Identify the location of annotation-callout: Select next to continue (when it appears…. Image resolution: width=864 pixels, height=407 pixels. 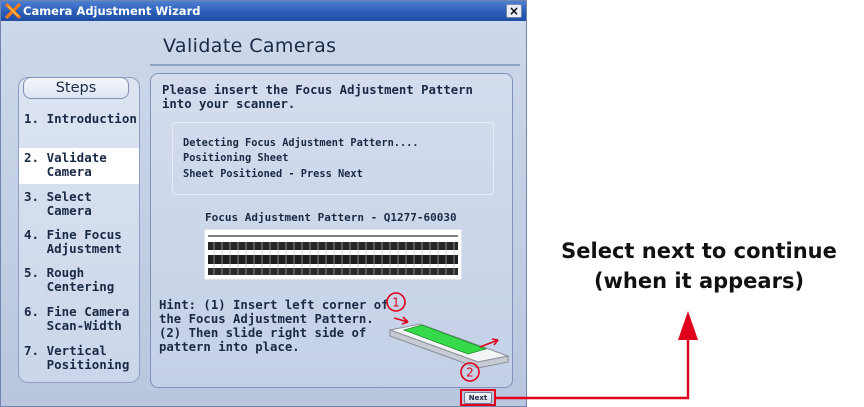
(699, 266).